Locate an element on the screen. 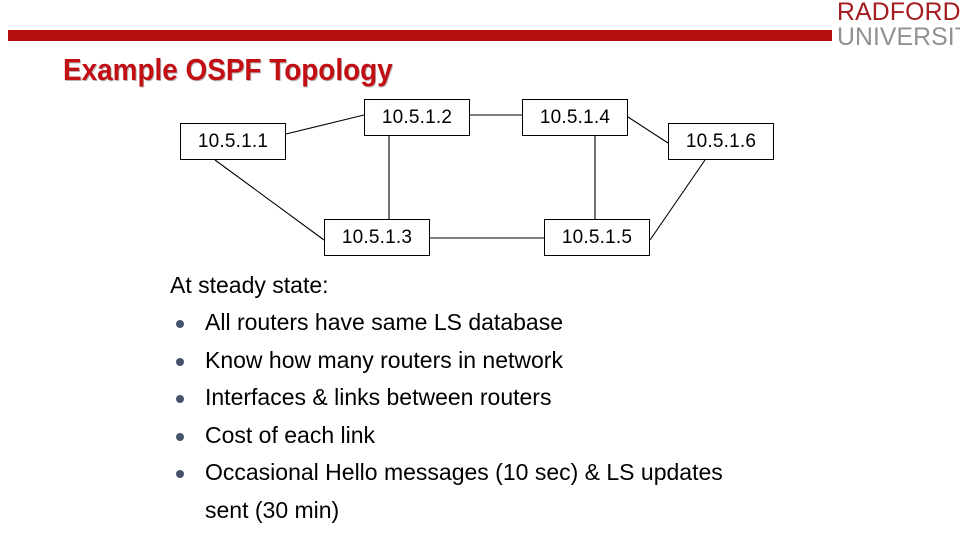  router-node-10-5-1-5: 10.5.1.5 is located at coordinates (597, 237).